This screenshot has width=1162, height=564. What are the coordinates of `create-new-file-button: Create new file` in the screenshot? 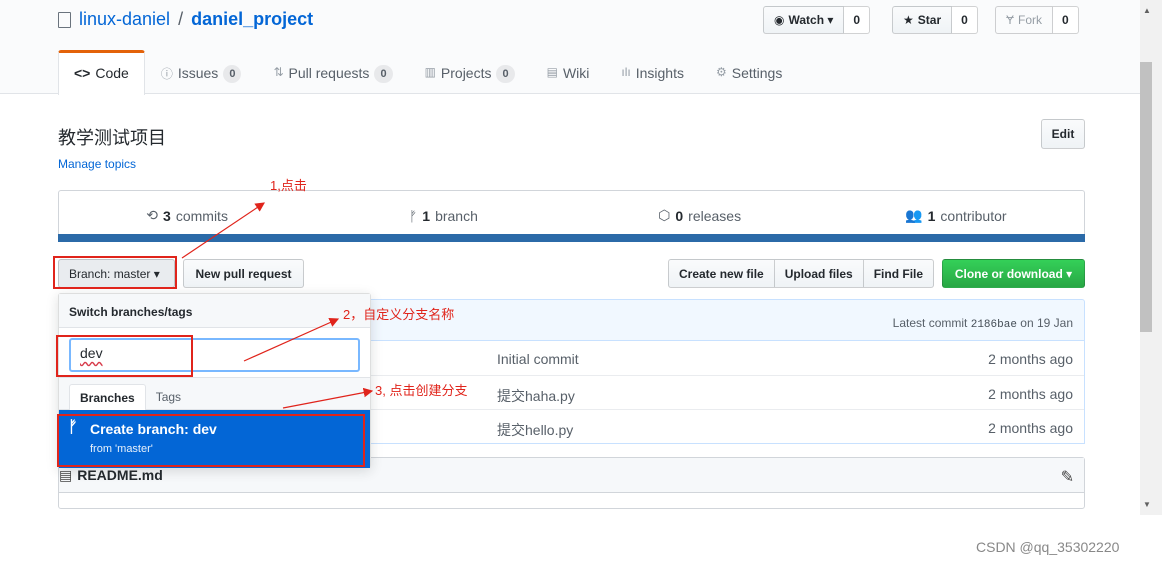 It's located at (721, 273).